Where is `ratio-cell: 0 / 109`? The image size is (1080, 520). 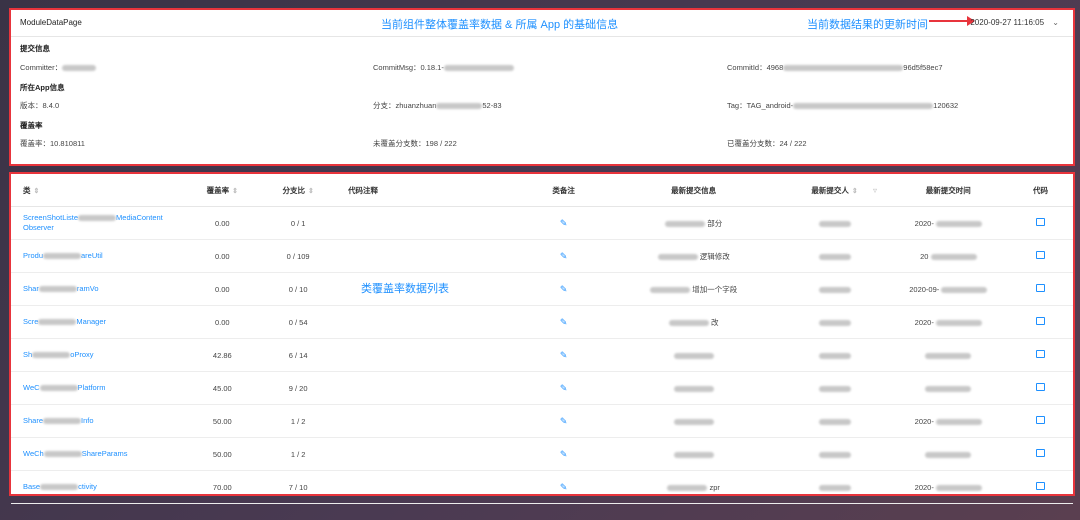
ratio-cell: 0 / 109 is located at coordinates (298, 256).